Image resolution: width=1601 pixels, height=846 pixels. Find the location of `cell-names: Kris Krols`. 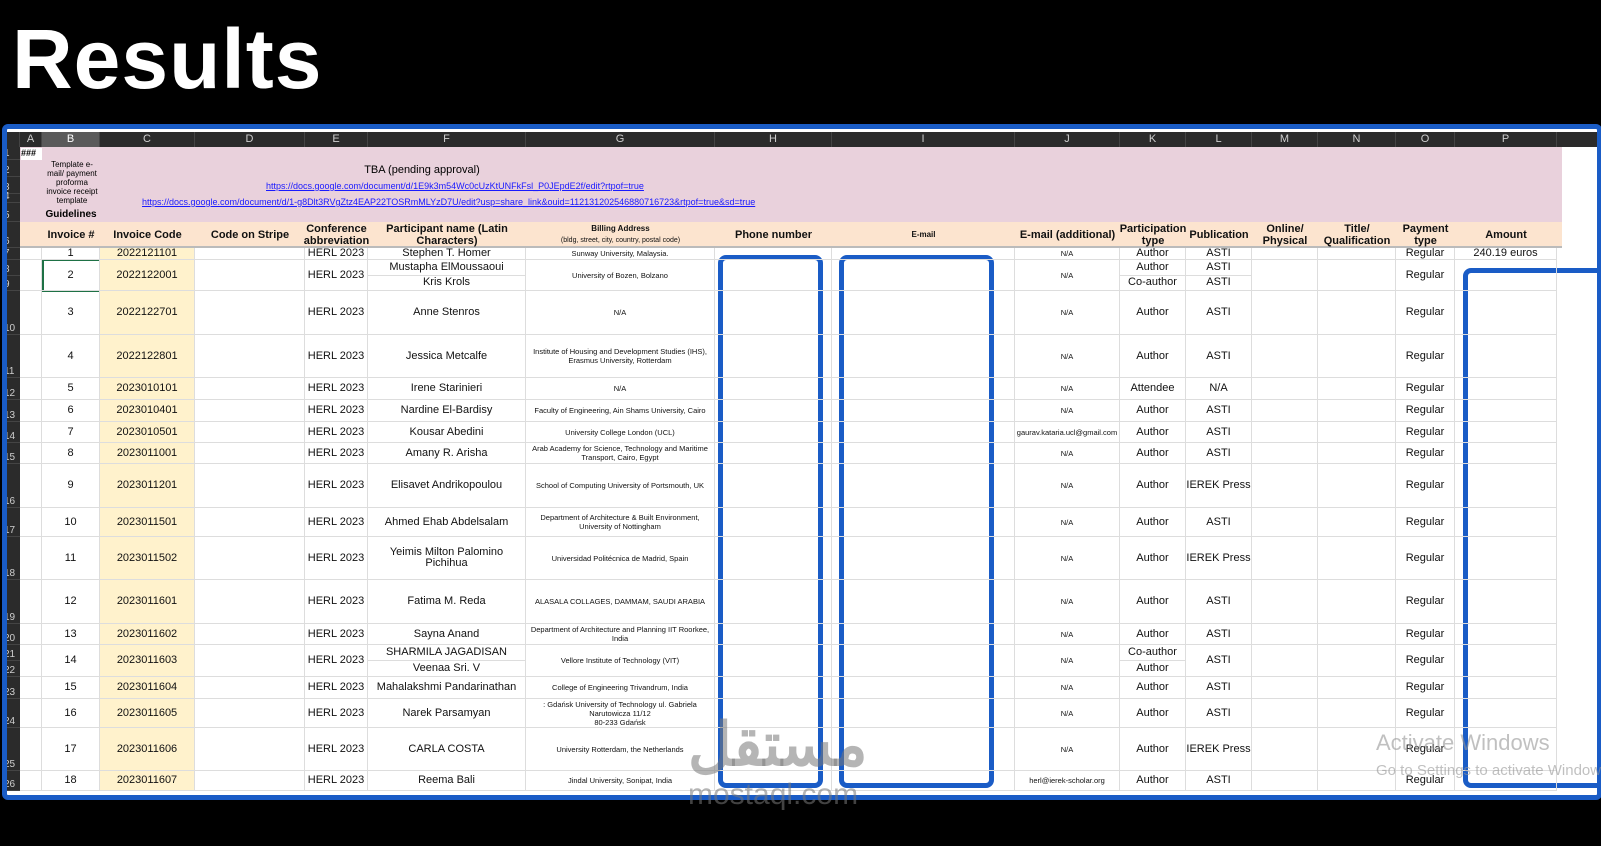

cell-names: Kris Krols is located at coordinates (447, 283).